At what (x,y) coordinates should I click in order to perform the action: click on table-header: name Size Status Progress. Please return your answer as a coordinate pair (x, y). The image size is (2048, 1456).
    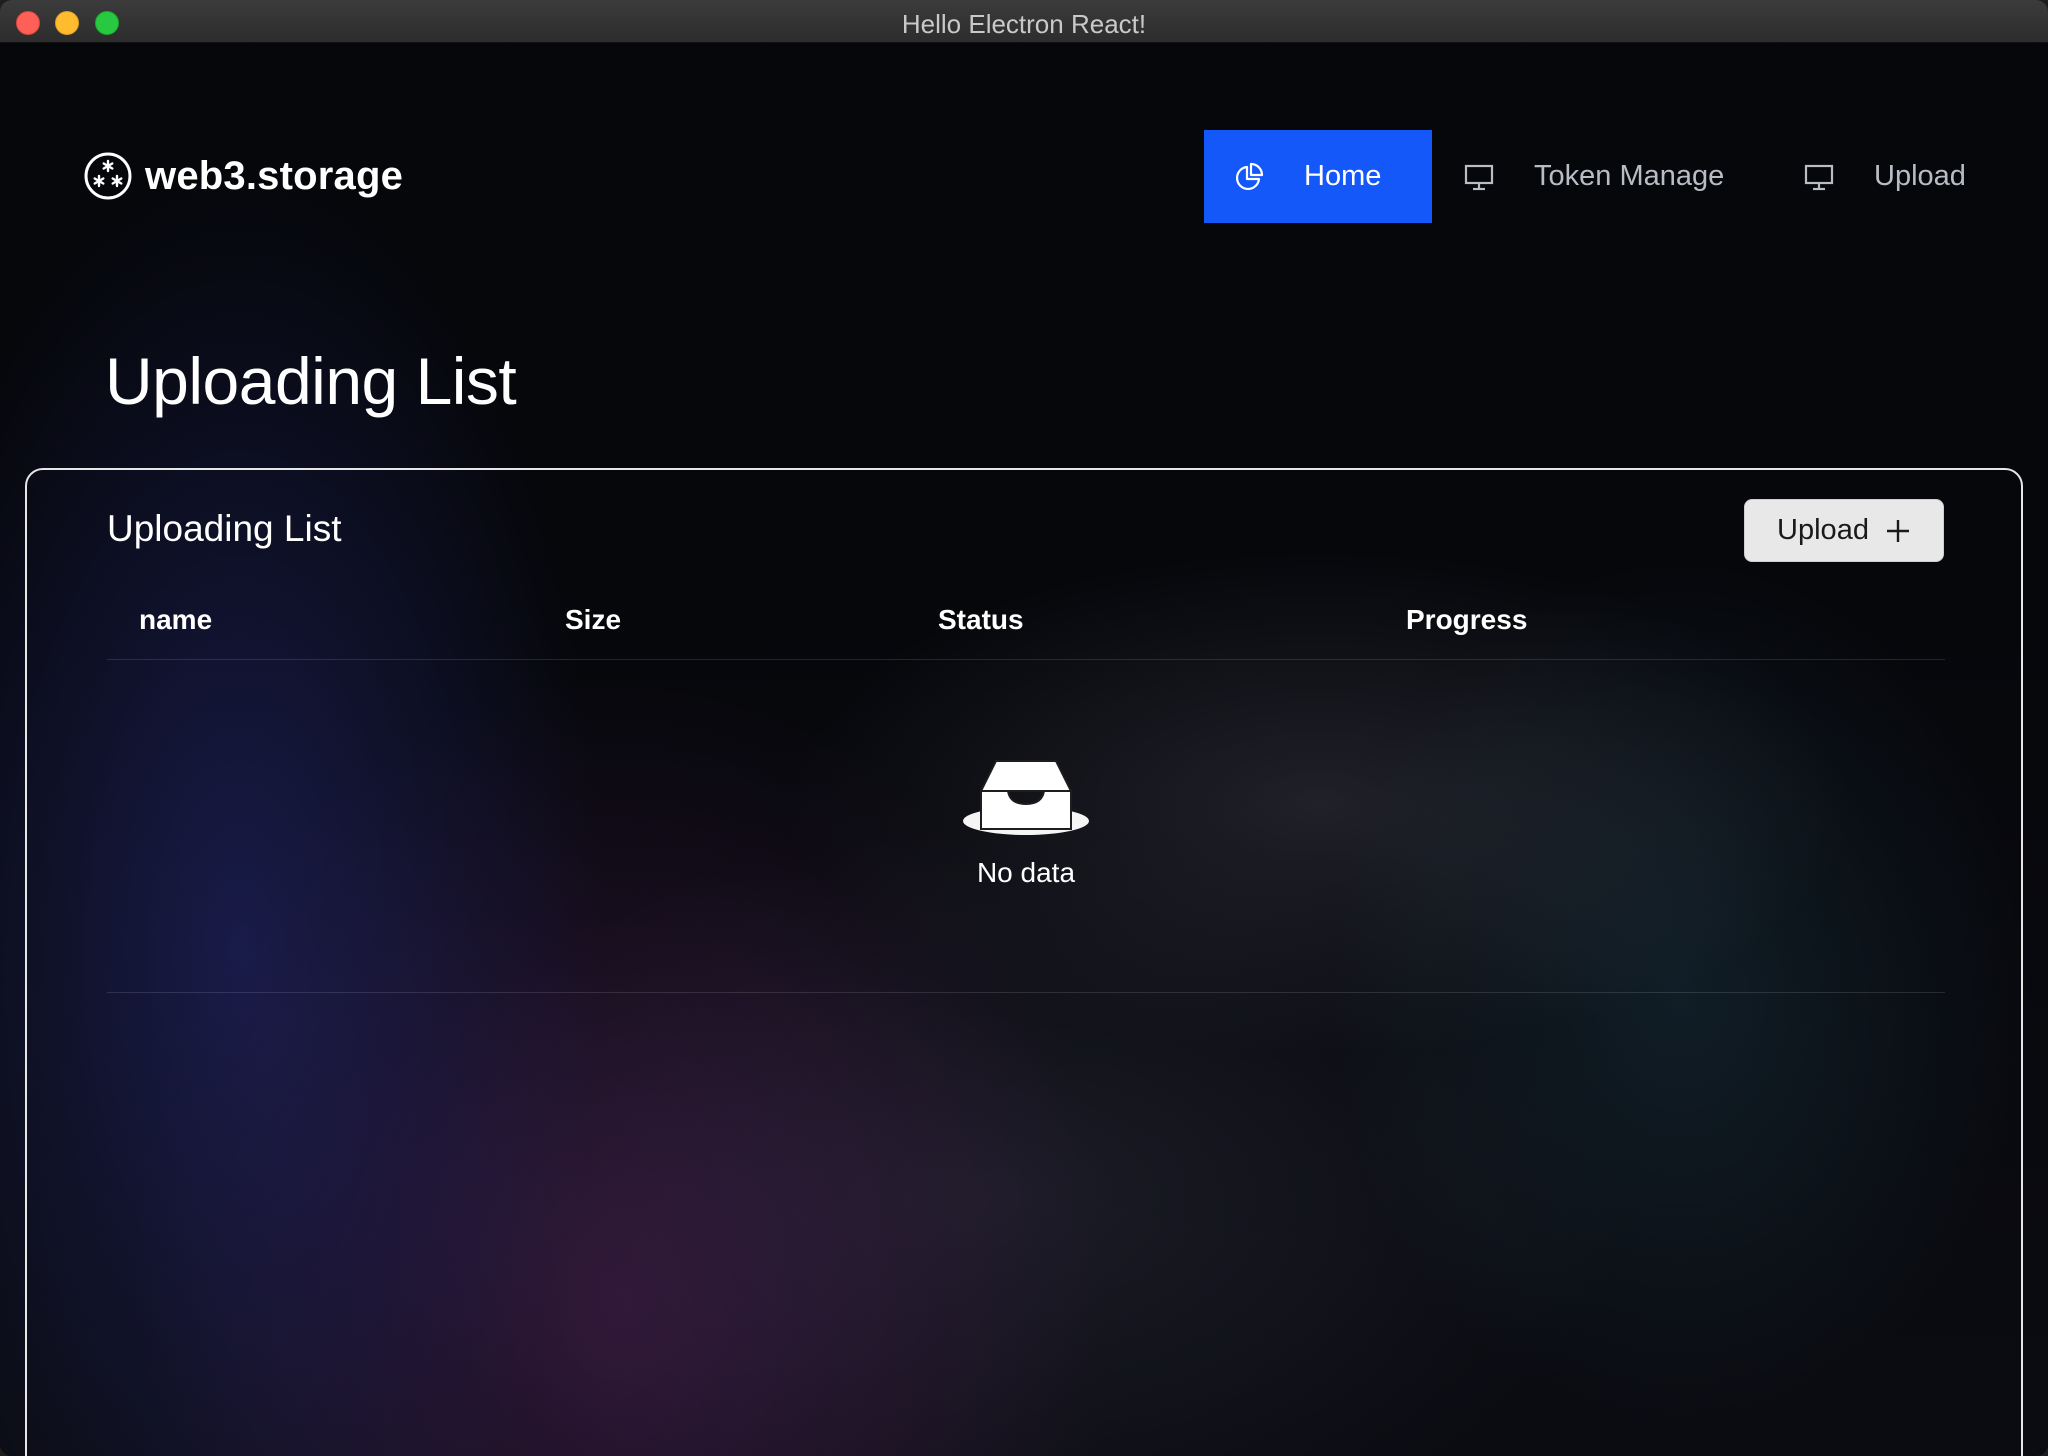
    Looking at the image, I should click on (1026, 625).